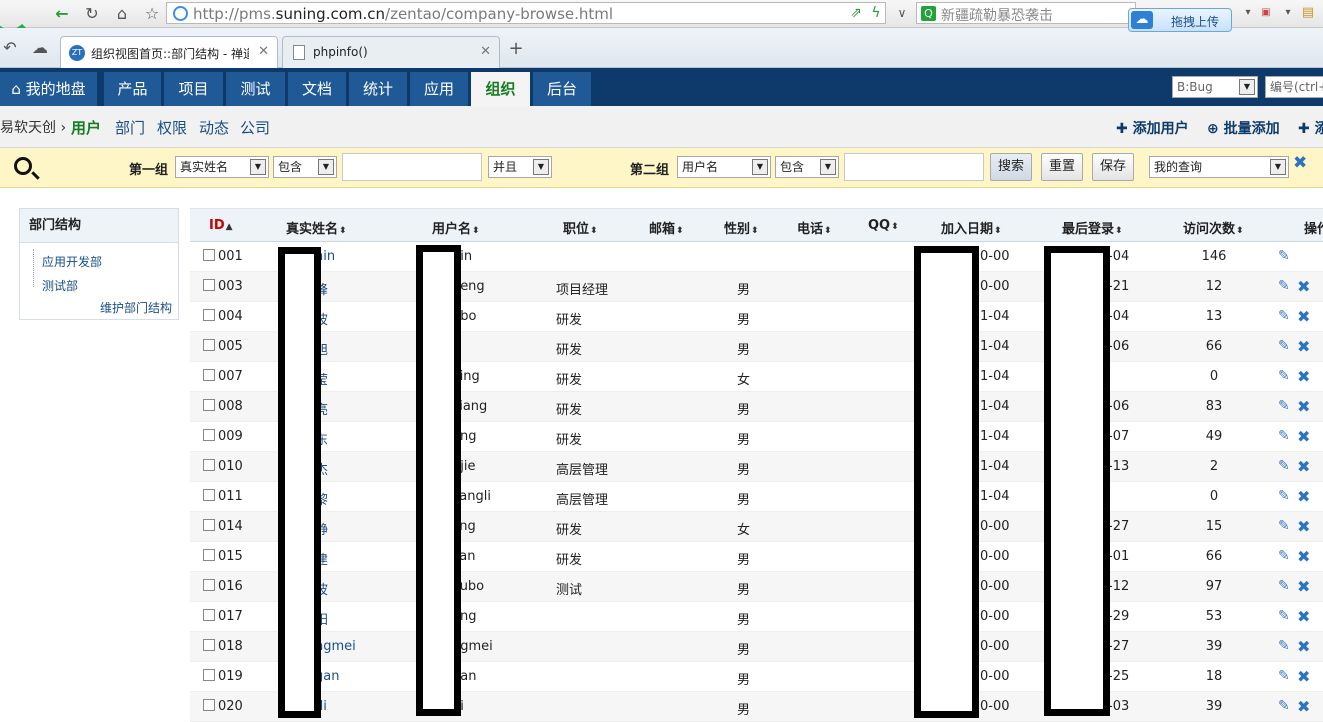 Image resolution: width=1323 pixels, height=722 pixels. Describe the element at coordinates (1213, 227) in the screenshot. I see `col-visits: 访问次数⬍` at that location.